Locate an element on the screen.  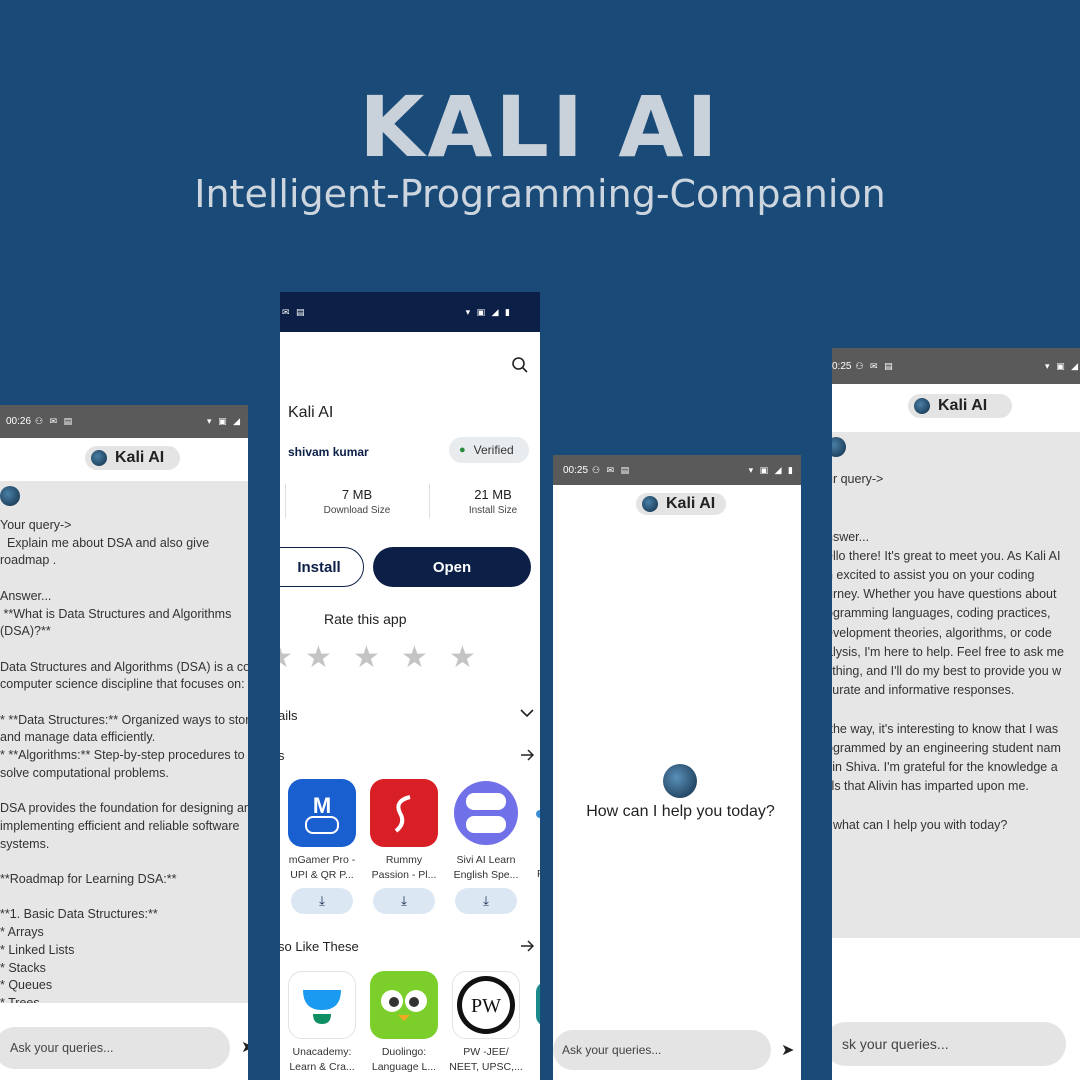
status-bar: 00:26 ⚇ ✉ ▤ ▾ ▣ ◢ is located at coordinates (124, 421).